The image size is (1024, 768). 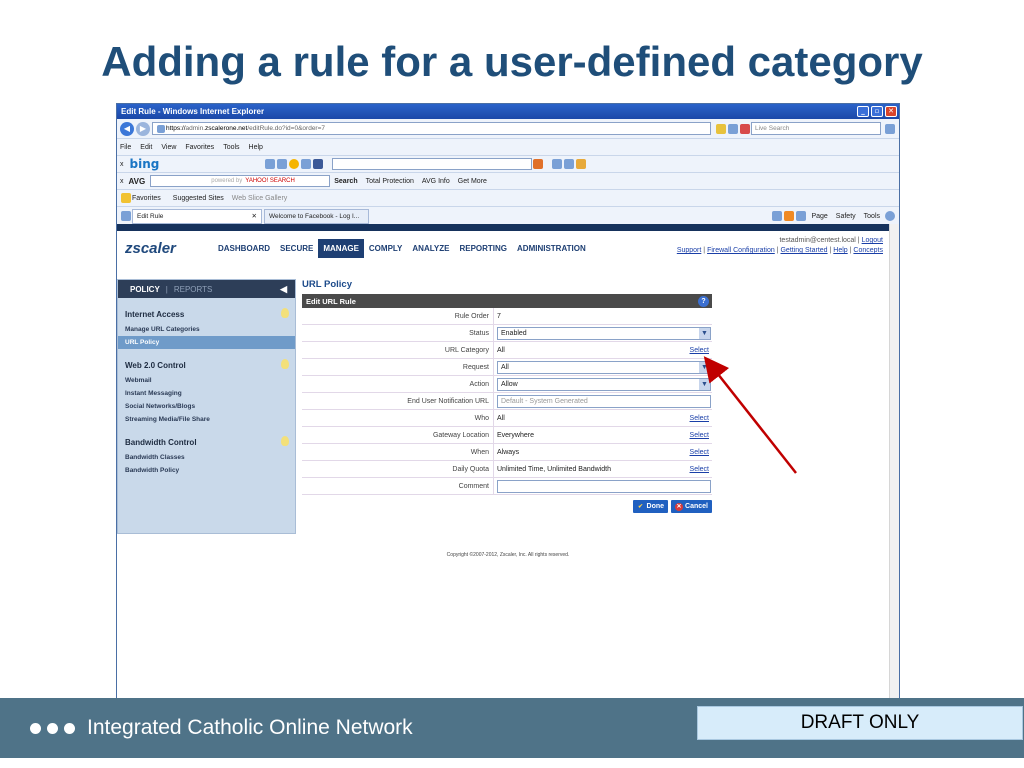 I want to click on page-title: URL Policy, so click(x=327, y=284).